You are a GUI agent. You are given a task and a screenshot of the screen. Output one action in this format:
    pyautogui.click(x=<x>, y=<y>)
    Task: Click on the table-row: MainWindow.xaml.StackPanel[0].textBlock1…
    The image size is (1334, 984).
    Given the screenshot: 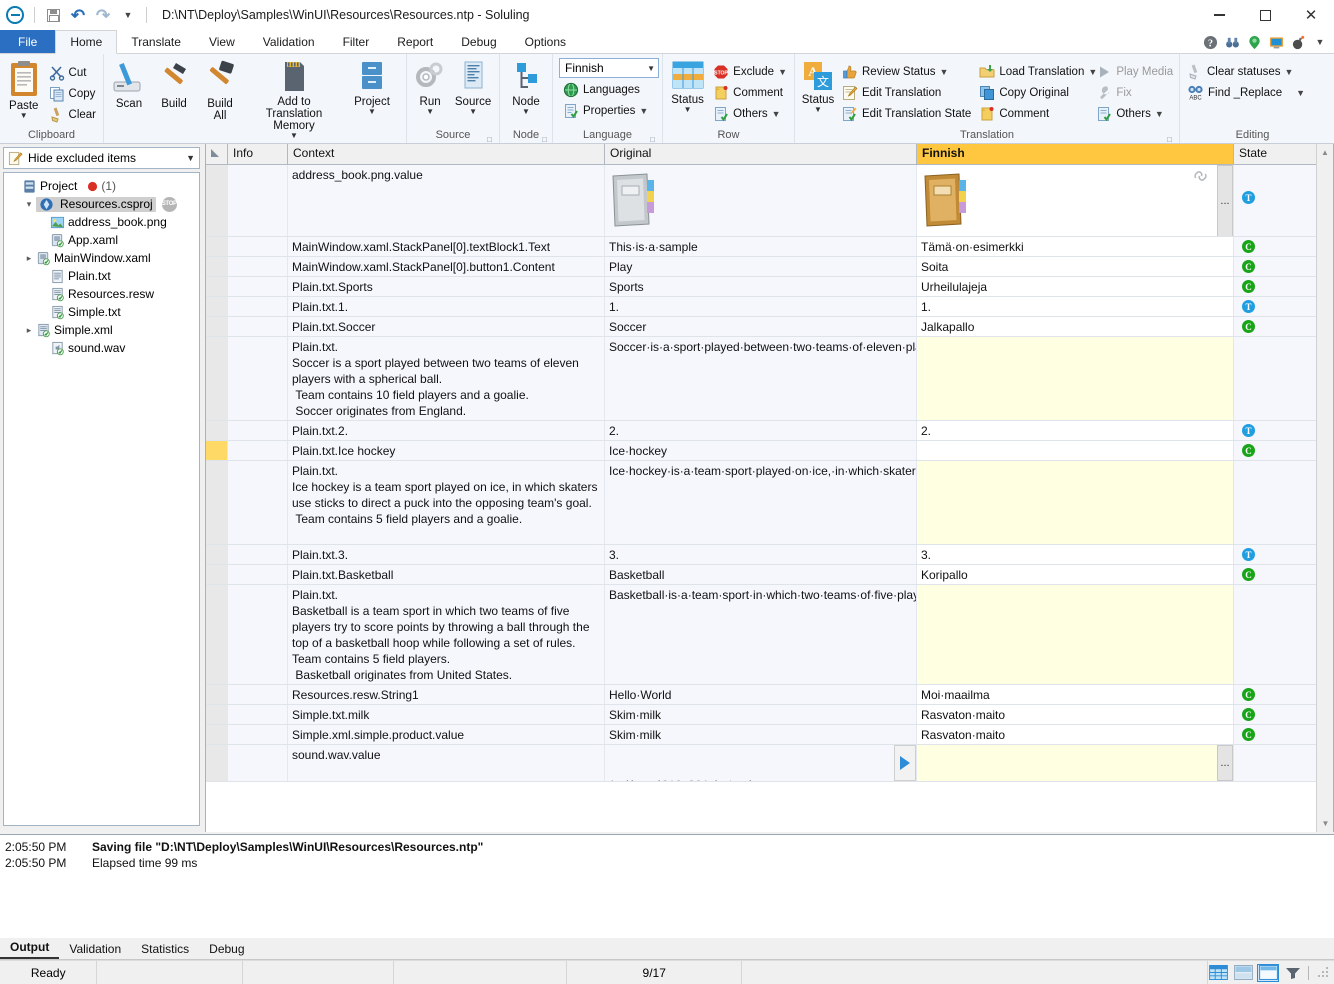 What is the action you would take?
    pyautogui.click(x=769, y=247)
    